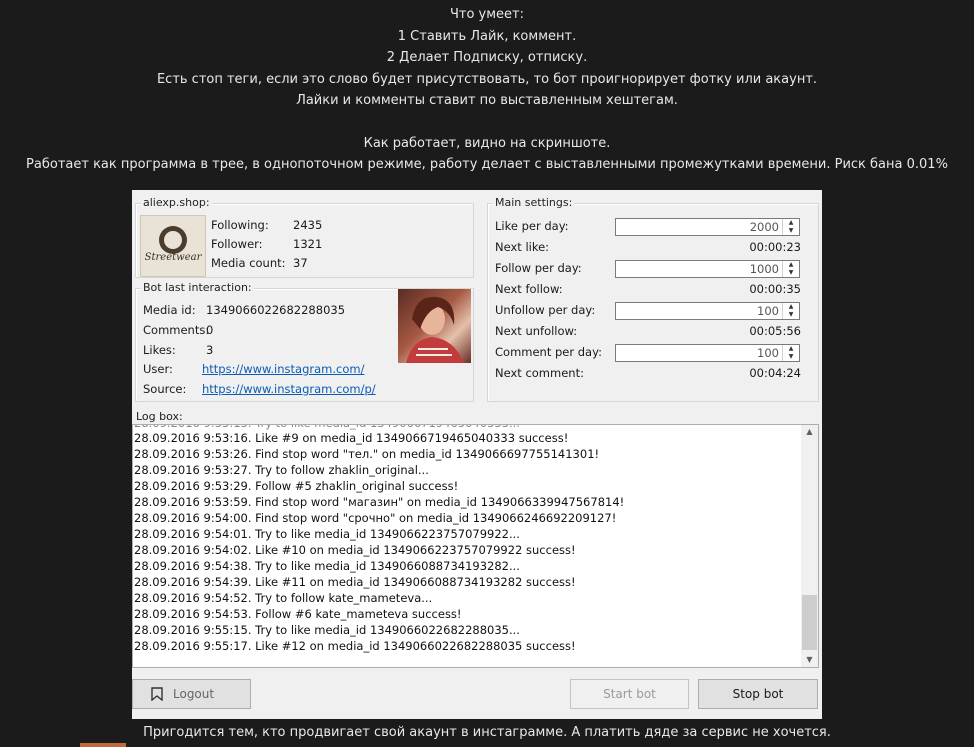  Describe the element at coordinates (237, 244) in the screenshot. I see `follower-label: Follower:` at that location.